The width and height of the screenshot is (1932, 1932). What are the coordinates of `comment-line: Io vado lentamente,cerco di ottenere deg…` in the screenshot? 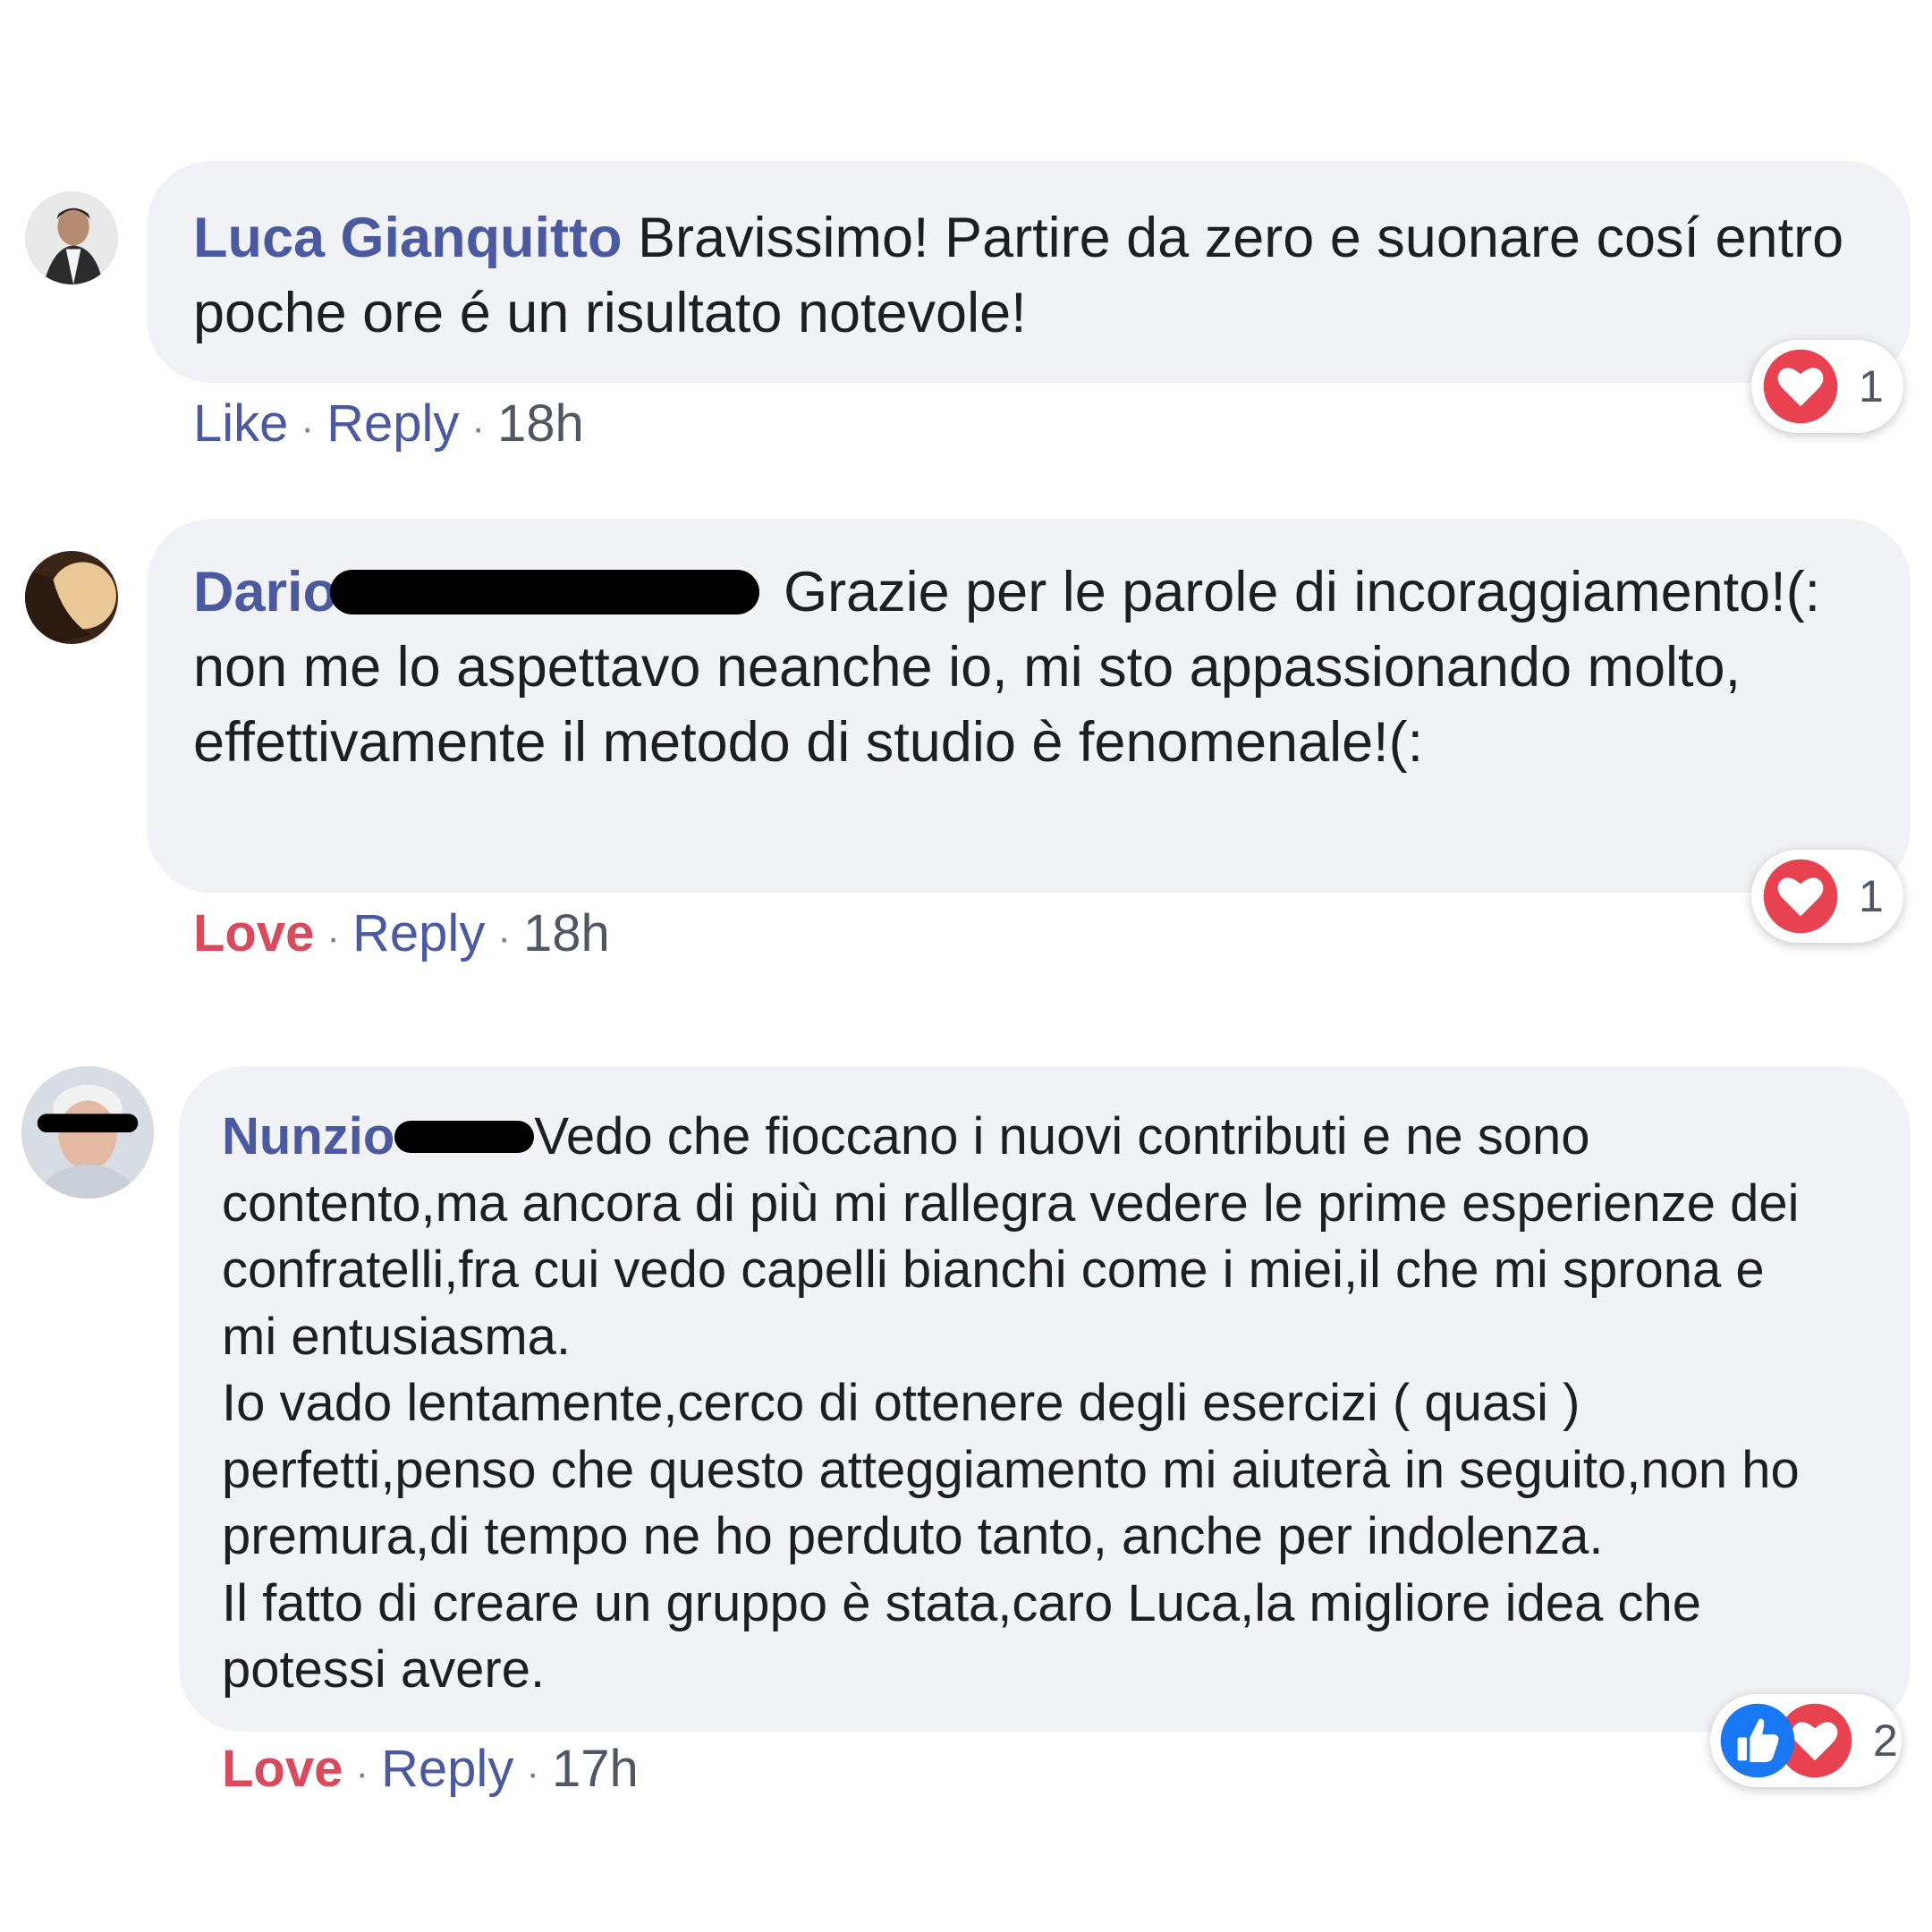 It's located at (901, 1403).